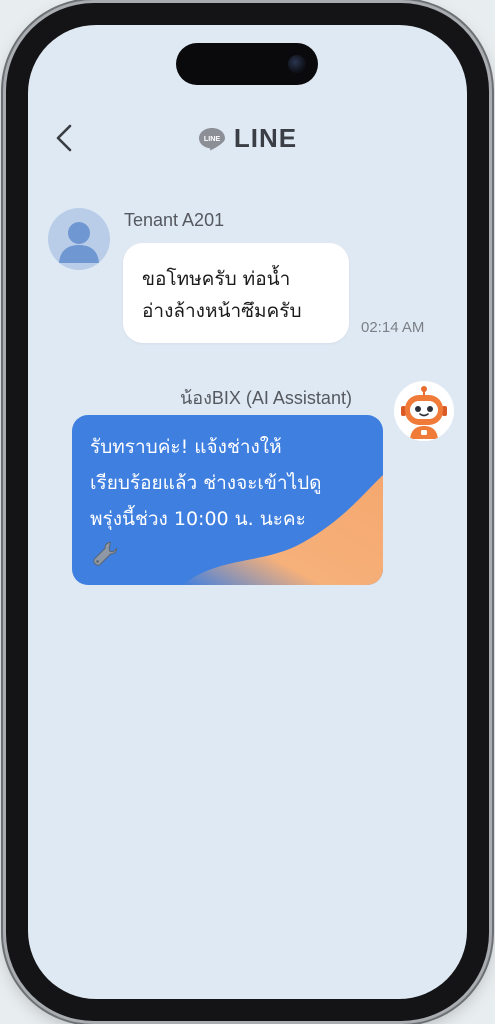 The height and width of the screenshot is (1024, 495). I want to click on line-logo-text: LINE, so click(212, 138).